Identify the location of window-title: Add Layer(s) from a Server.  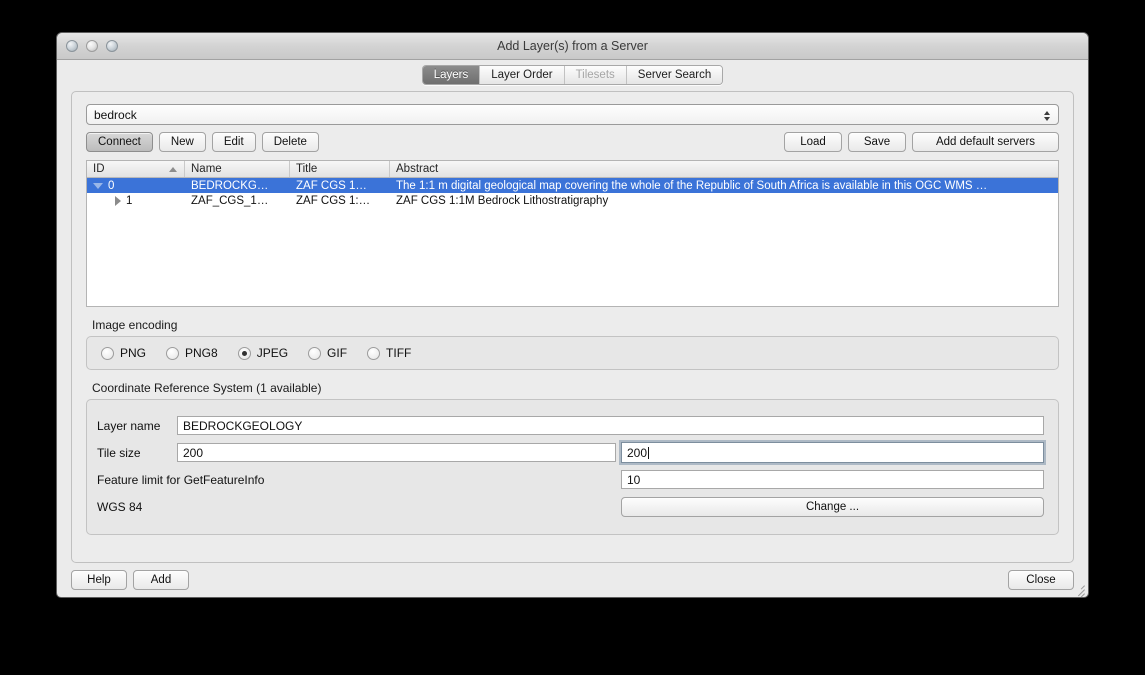
(572, 46).